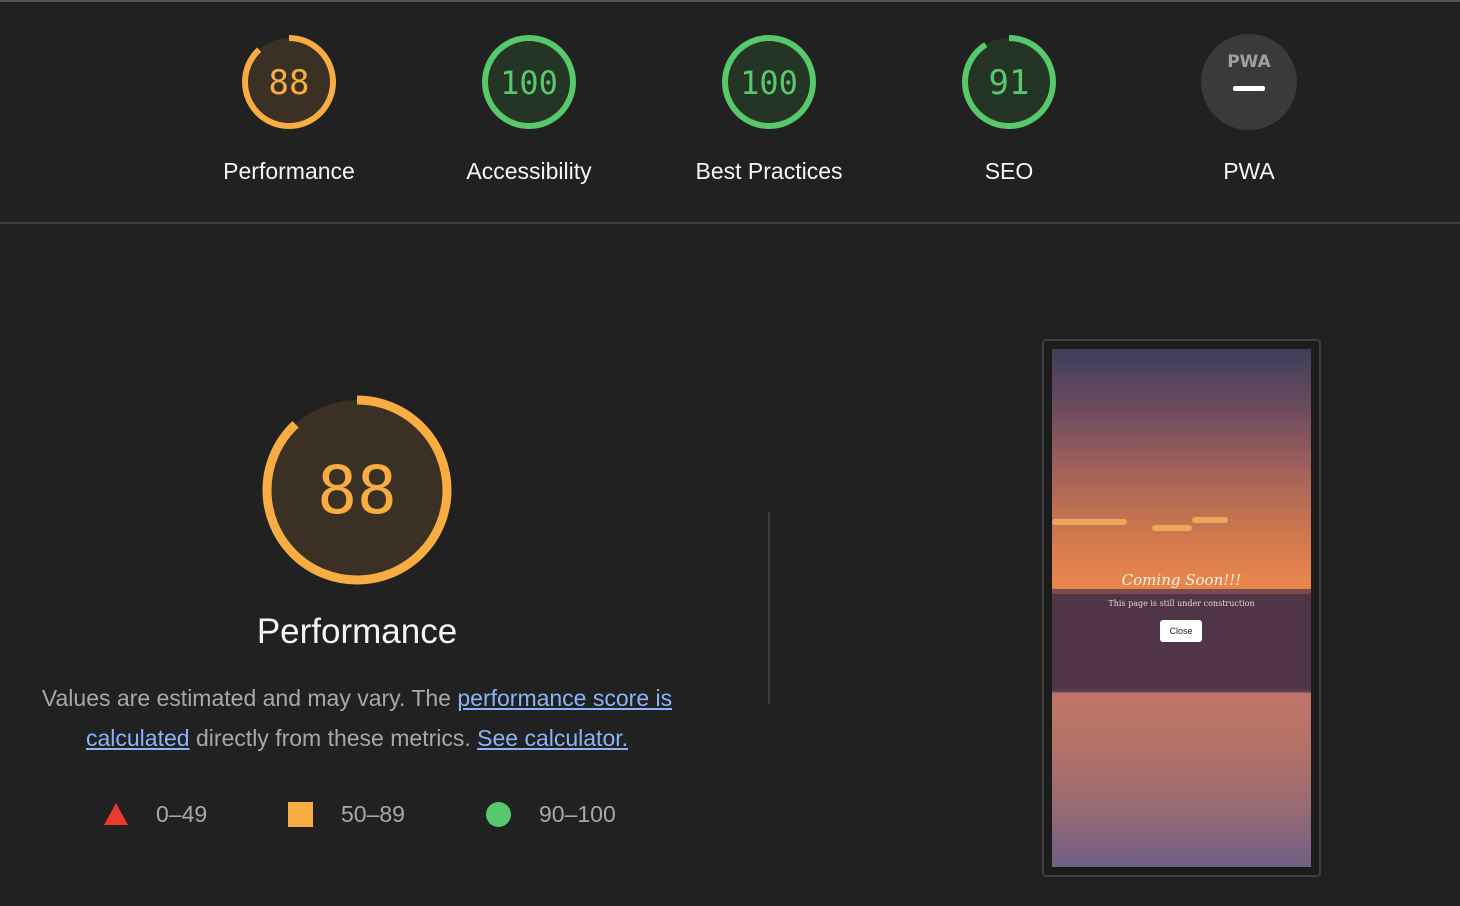 This screenshot has width=1460, height=906. Describe the element at coordinates (289, 171) in the screenshot. I see `performance-label: Performance` at that location.